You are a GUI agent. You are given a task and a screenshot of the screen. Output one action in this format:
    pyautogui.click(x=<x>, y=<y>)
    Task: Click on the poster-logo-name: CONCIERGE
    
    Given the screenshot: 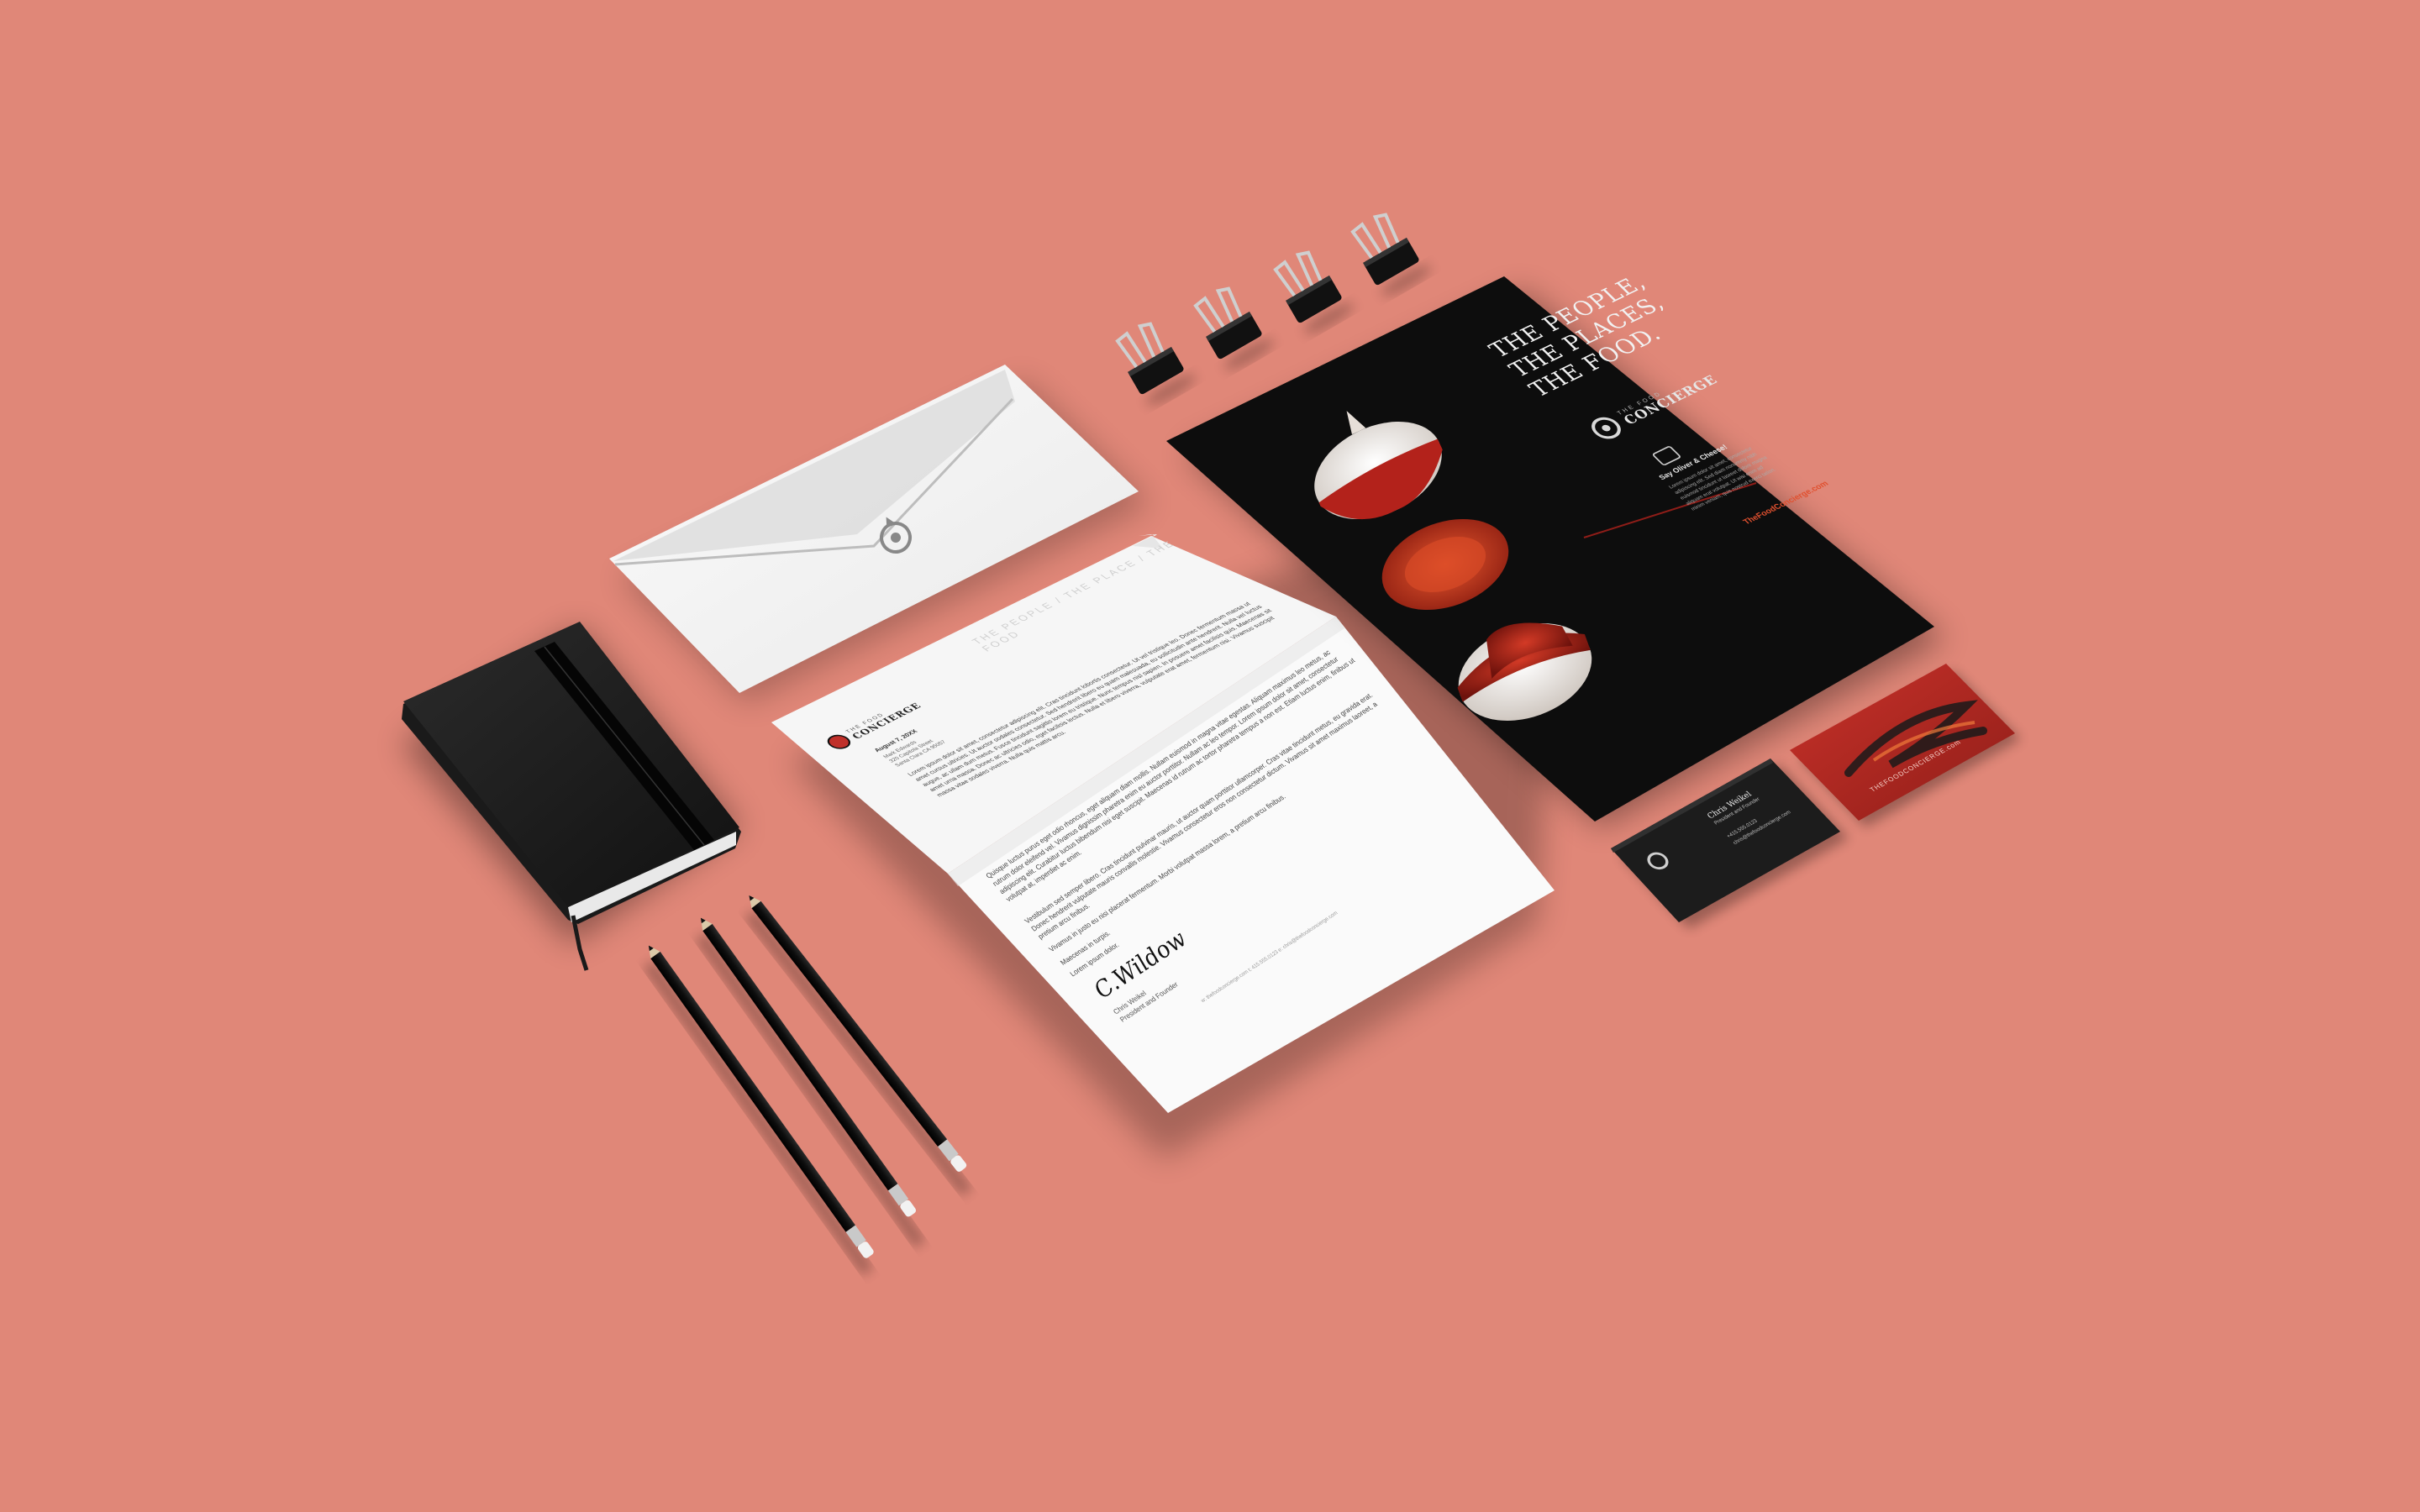 What is the action you would take?
    pyautogui.click(x=1671, y=400)
    